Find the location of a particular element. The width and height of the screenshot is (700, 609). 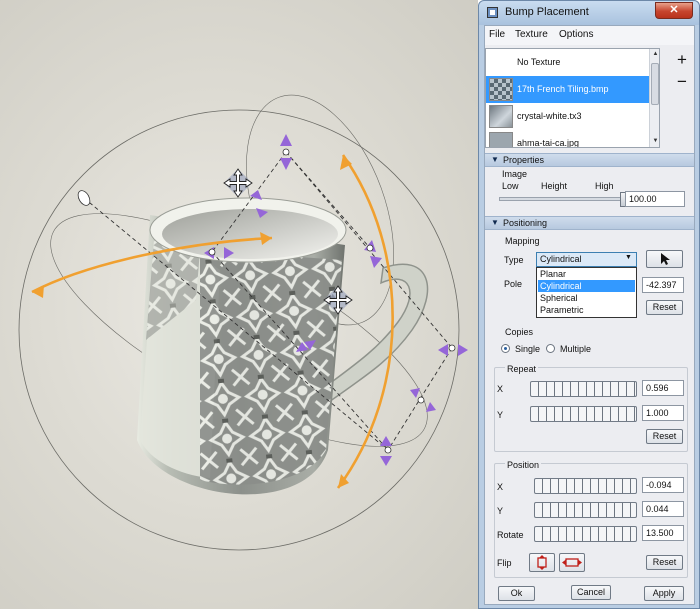

close-button: ✕ is located at coordinates (674, 10).